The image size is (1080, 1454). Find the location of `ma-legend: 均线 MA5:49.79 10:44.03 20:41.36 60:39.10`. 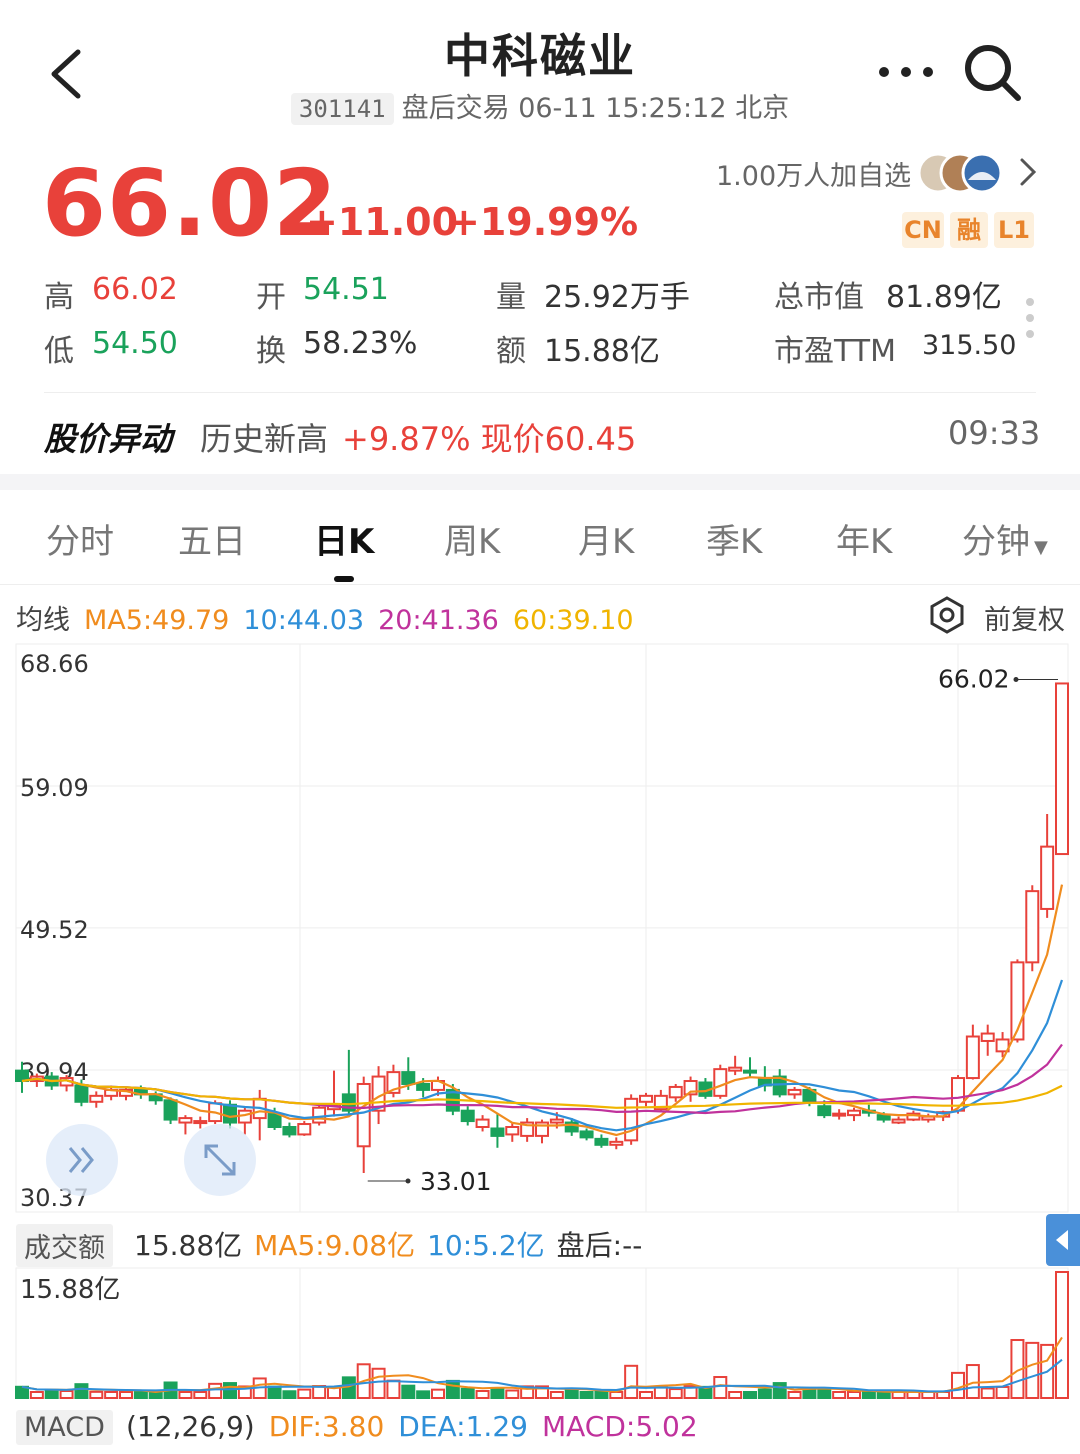

ma-legend: 均线 MA5:49.79 10:44.03 20:41.36 60:39.10 is located at coordinates (332, 617).